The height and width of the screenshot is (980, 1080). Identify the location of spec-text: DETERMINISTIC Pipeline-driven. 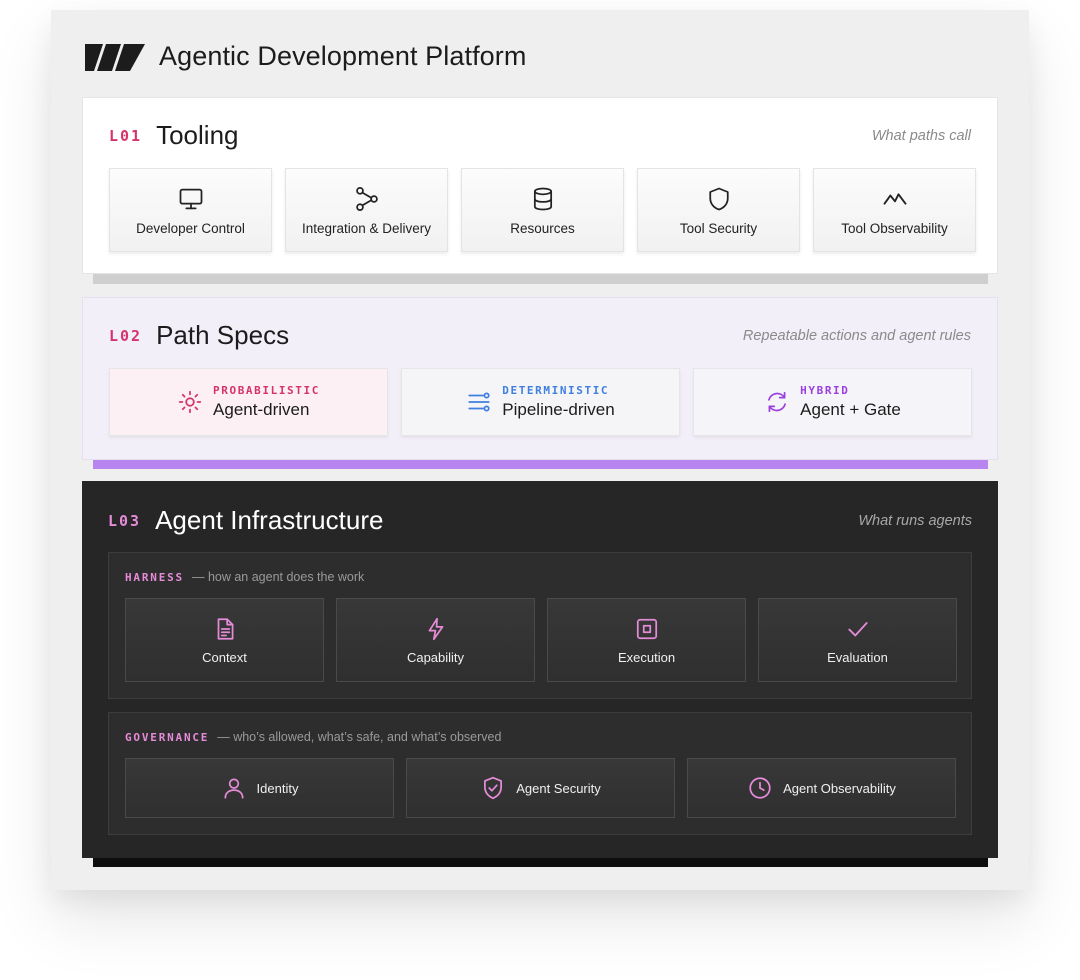
(558, 402).